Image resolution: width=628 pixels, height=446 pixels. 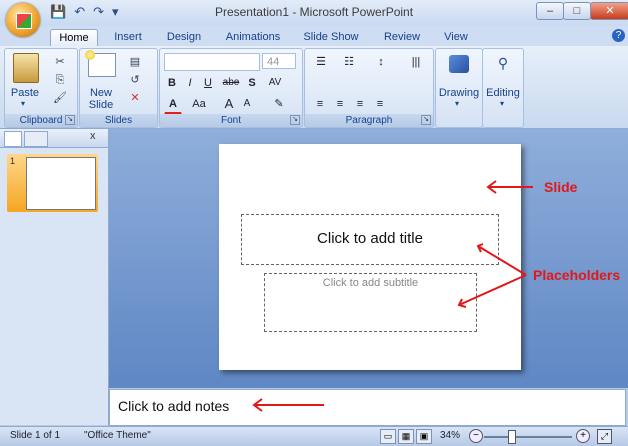 What do you see at coordinates (424, 436) in the screenshot?
I see `slide-show-view-icon: ▣` at bounding box center [424, 436].